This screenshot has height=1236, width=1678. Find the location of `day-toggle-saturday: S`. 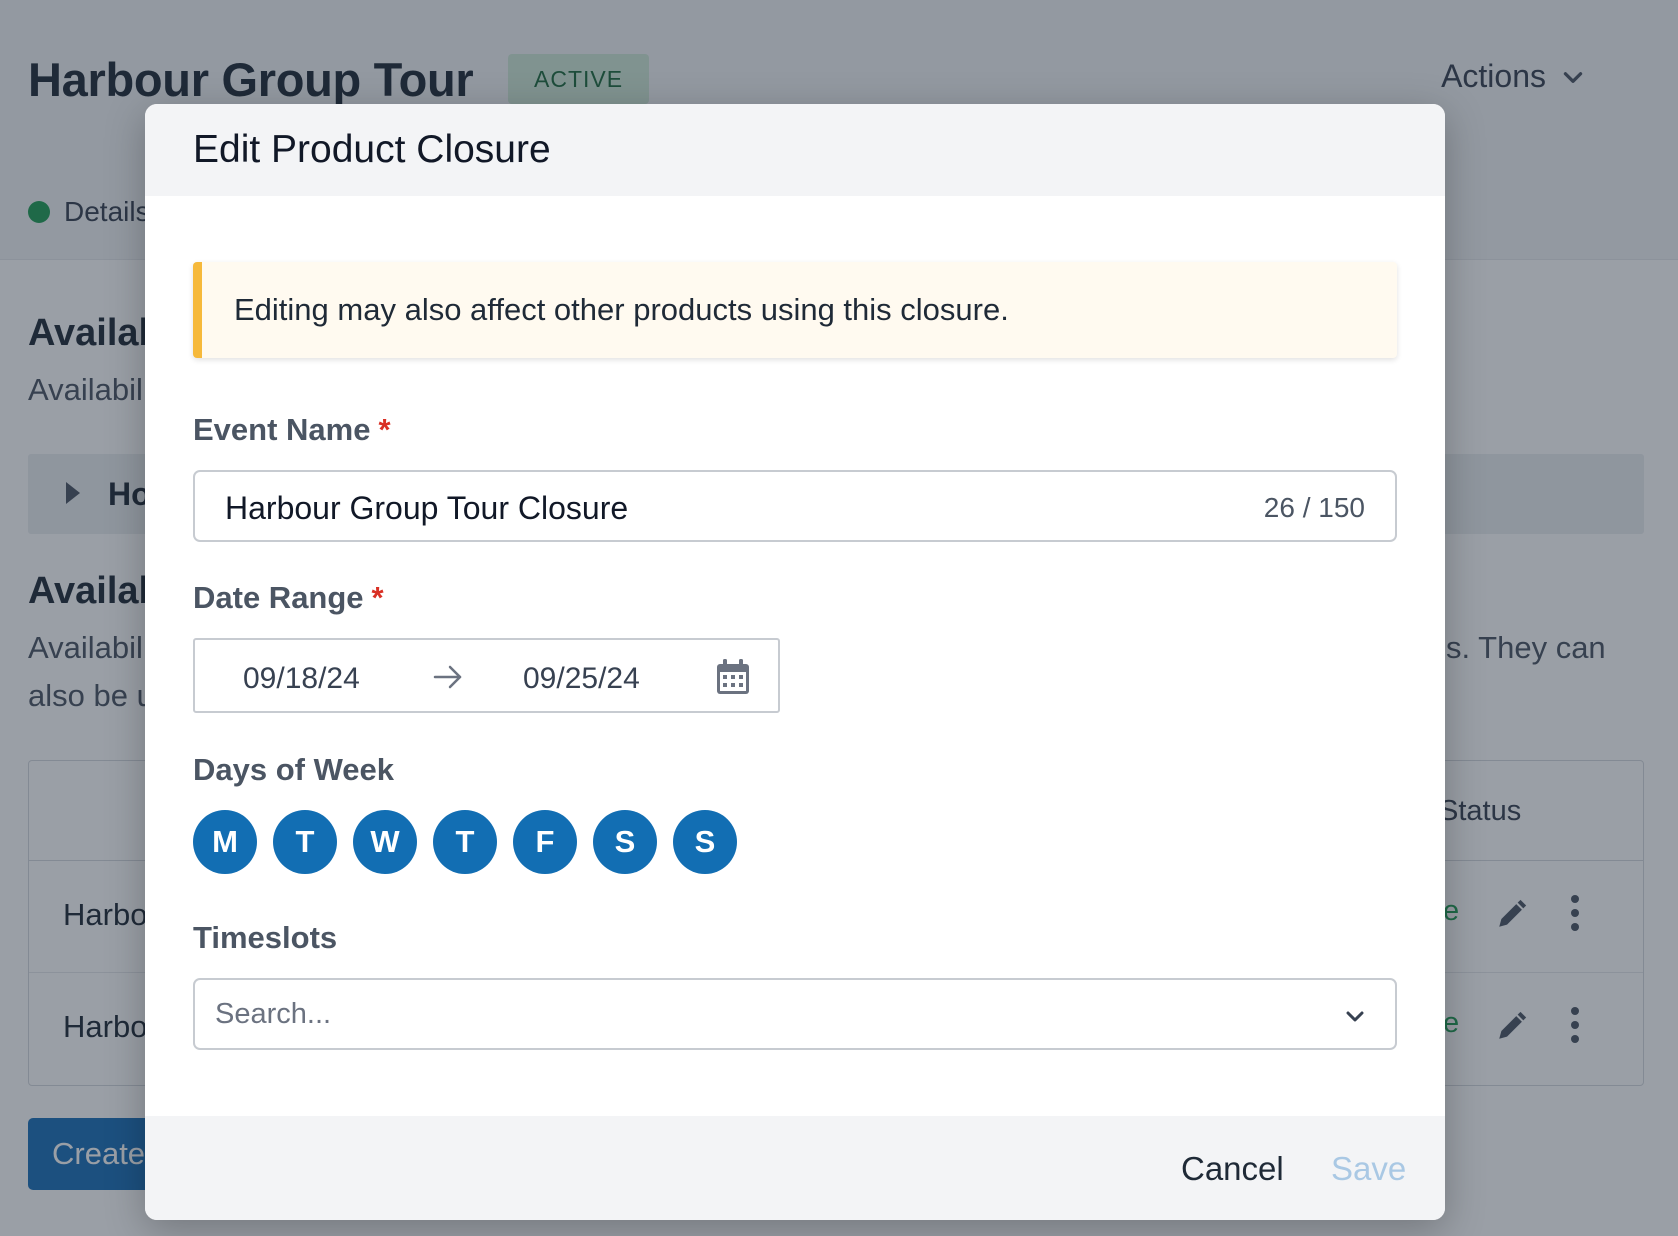

day-toggle-saturday: S is located at coordinates (625, 842).